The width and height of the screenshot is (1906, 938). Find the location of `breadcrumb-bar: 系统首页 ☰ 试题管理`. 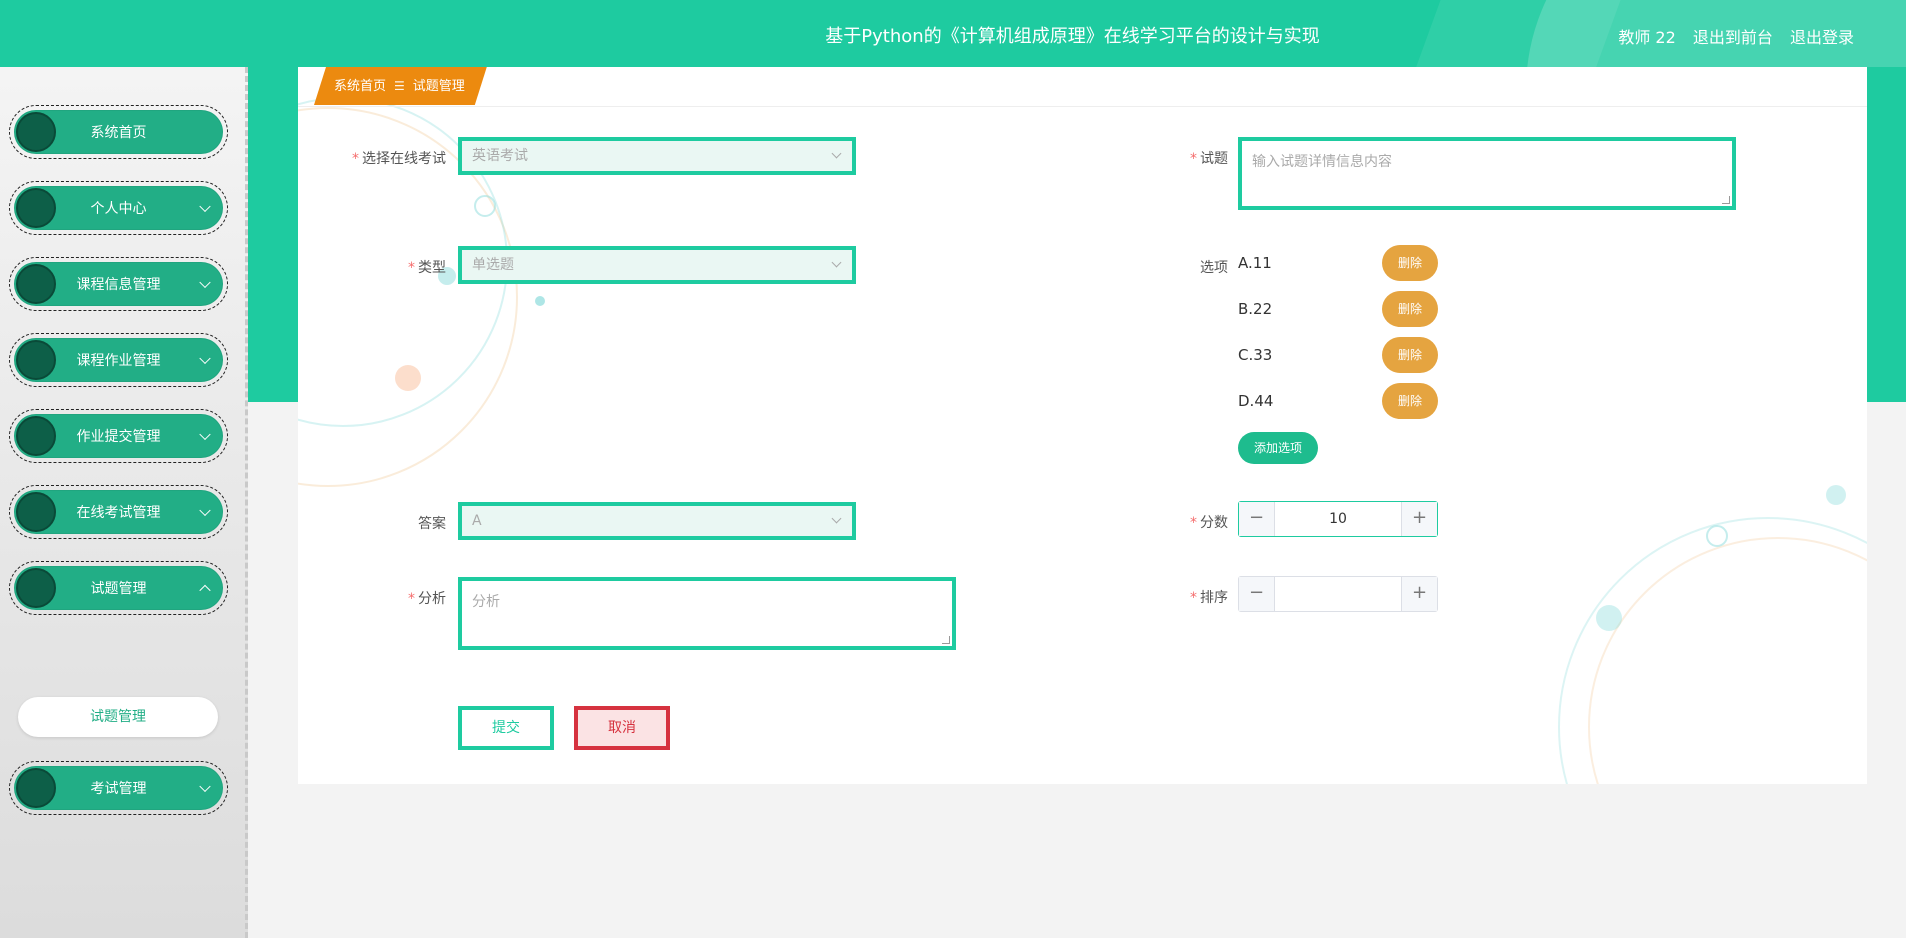

breadcrumb-bar: 系统首页 ☰ 试题管理 is located at coordinates (1082, 87).